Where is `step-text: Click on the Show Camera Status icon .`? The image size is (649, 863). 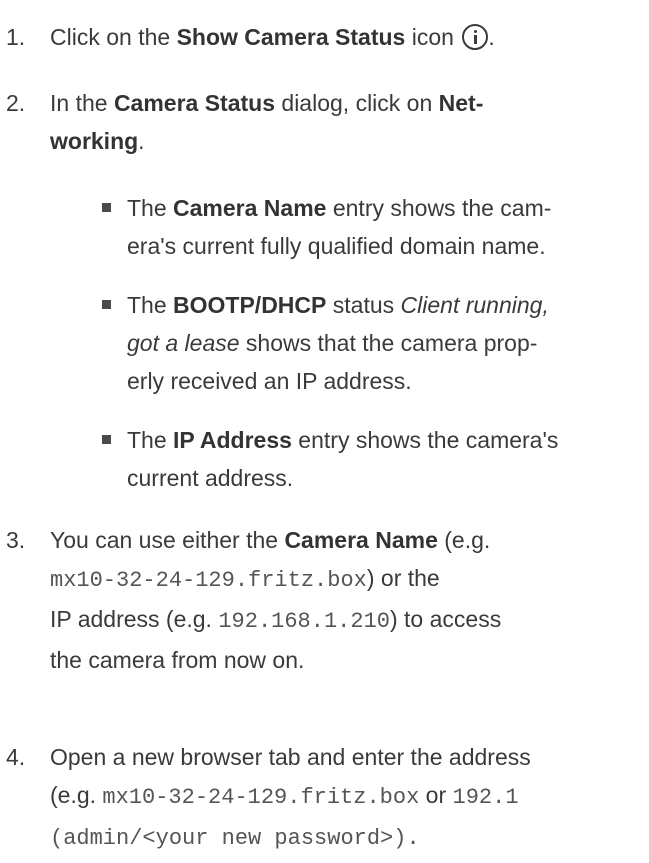
step-text: Click on the Show Camera Status icon . is located at coordinates (349, 37).